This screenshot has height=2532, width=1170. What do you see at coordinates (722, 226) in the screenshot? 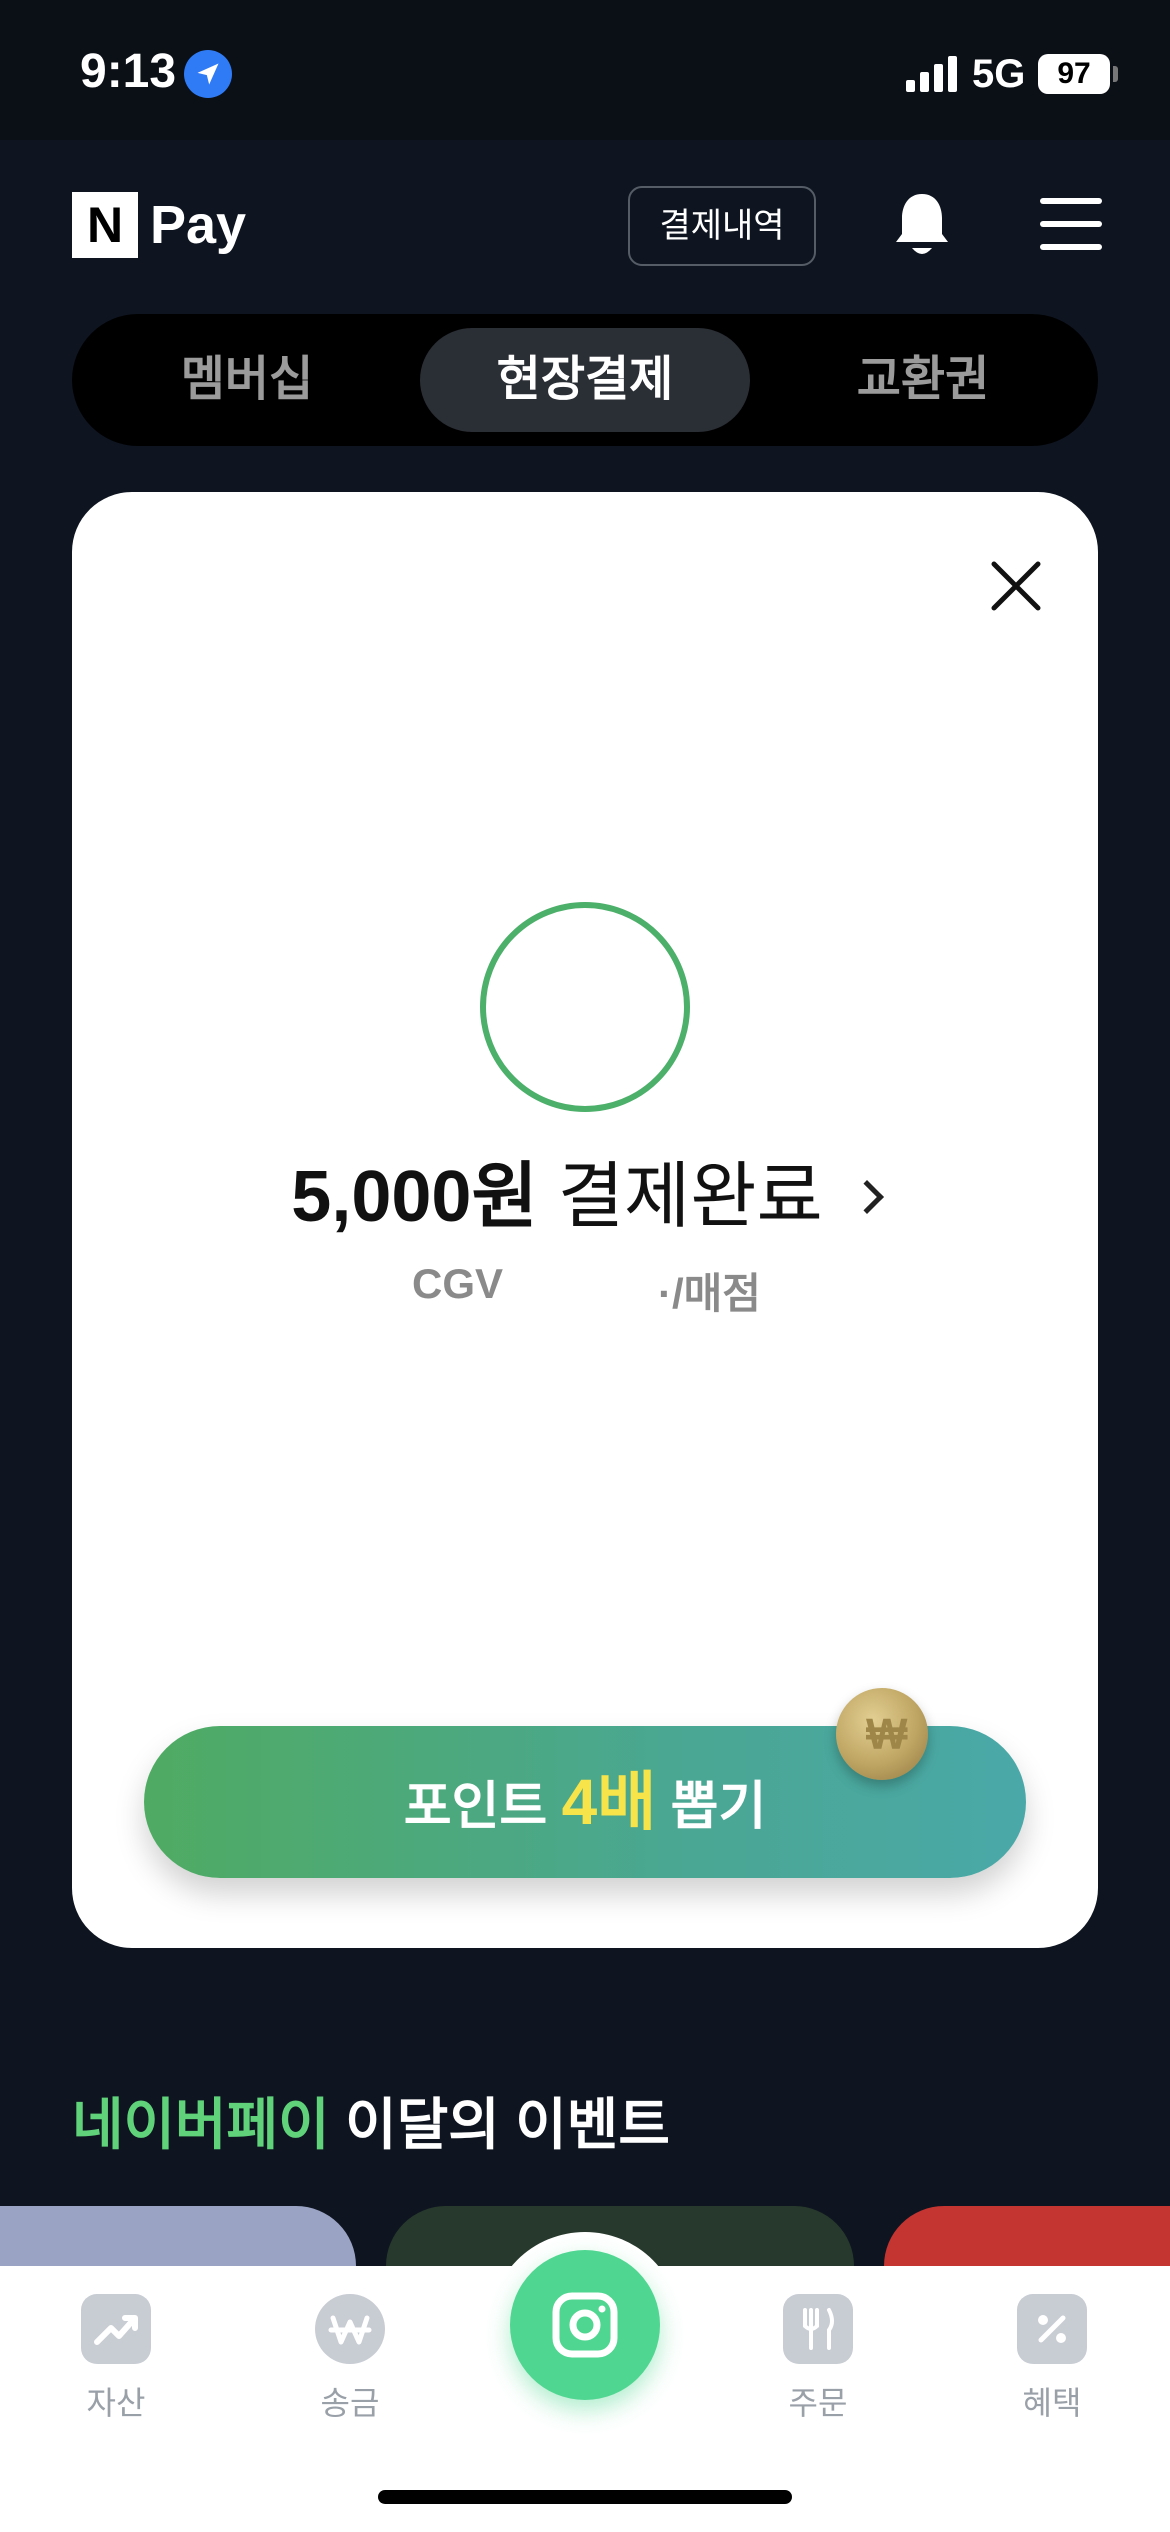
I see `payment-history-button: 결제내역` at bounding box center [722, 226].